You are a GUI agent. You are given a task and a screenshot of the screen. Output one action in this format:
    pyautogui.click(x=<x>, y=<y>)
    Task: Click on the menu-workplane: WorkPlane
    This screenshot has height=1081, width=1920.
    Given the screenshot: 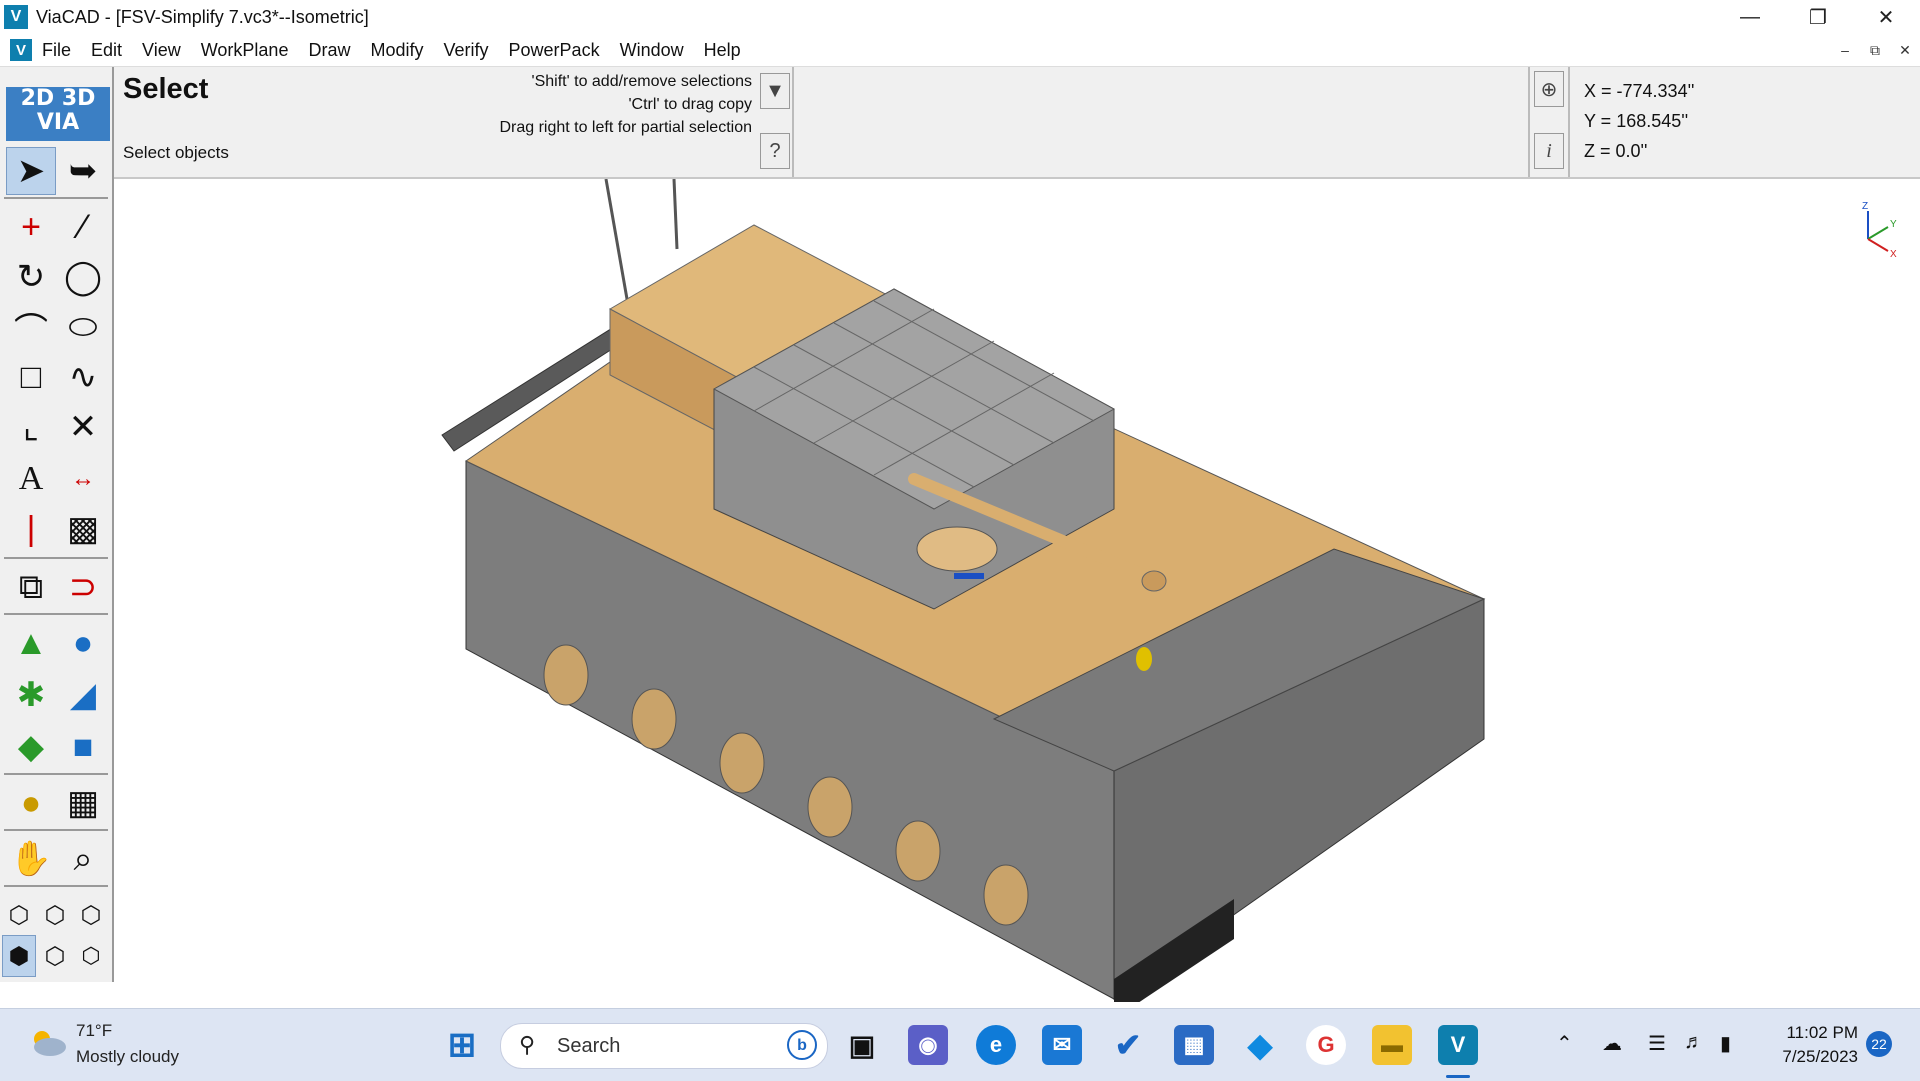 What is the action you would take?
    pyautogui.click(x=245, y=50)
    